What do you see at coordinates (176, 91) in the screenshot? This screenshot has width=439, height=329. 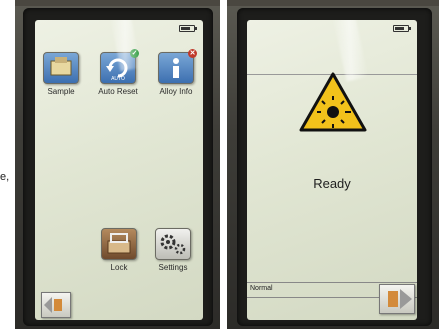 I see `alloy-info-label: Alloy Info` at bounding box center [176, 91].